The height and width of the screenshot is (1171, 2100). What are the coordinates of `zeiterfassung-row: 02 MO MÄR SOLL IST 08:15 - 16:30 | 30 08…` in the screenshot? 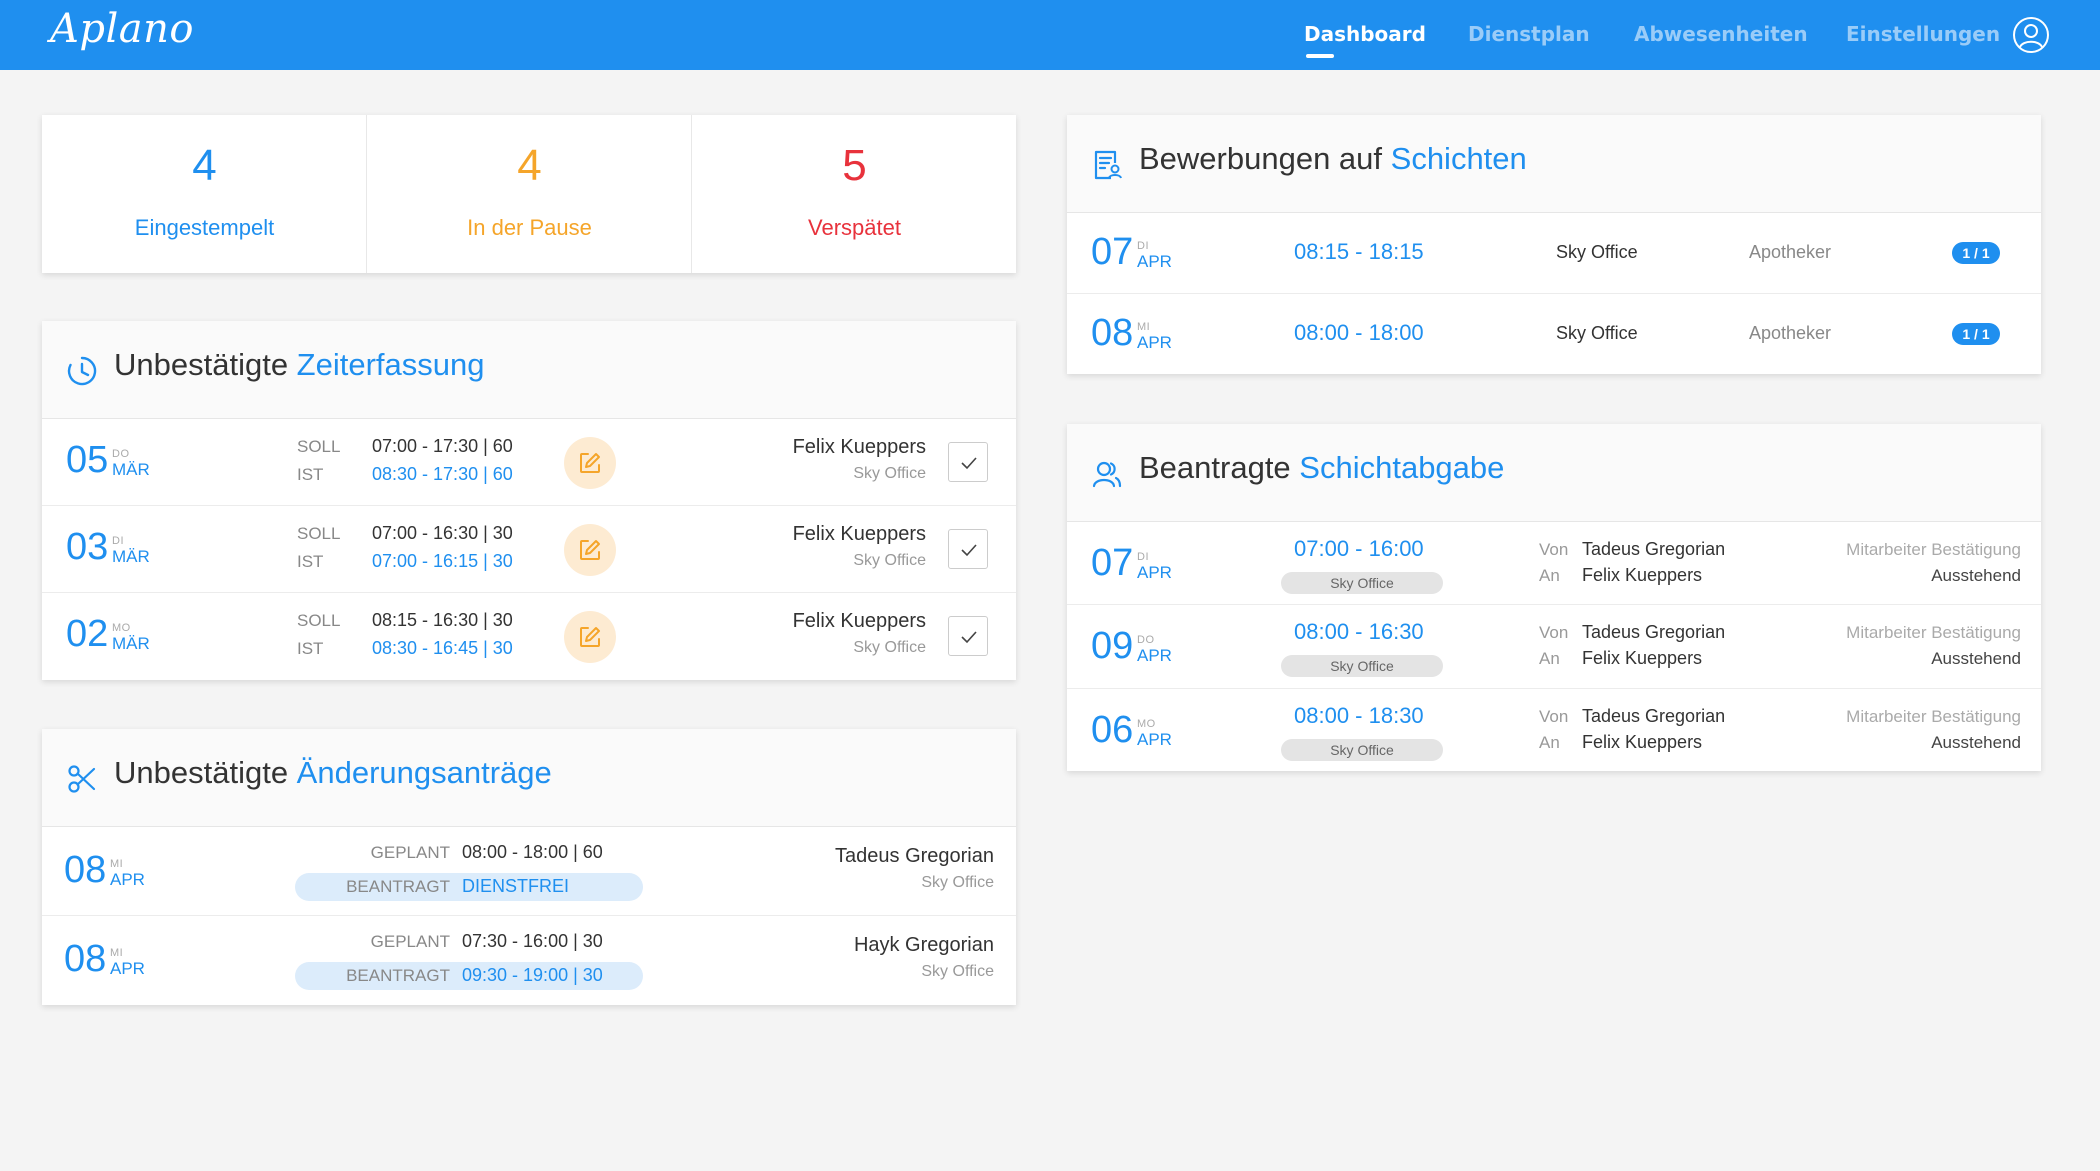 It's located at (529, 636).